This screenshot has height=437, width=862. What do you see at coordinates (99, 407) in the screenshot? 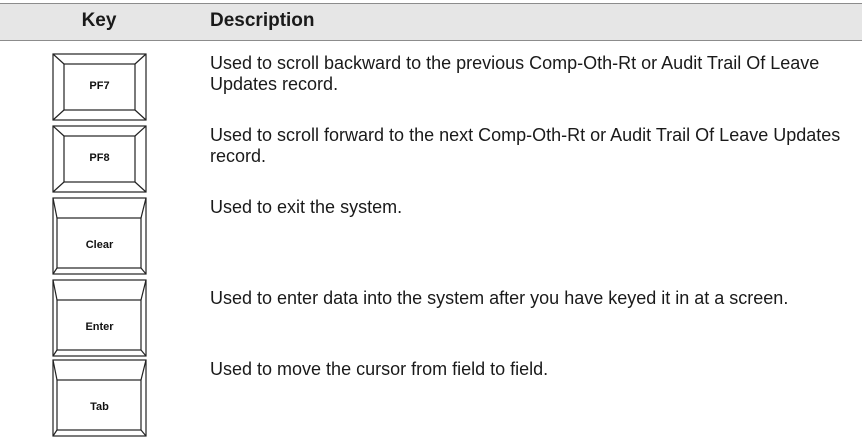
I see `tab-key-label: Tab` at bounding box center [99, 407].